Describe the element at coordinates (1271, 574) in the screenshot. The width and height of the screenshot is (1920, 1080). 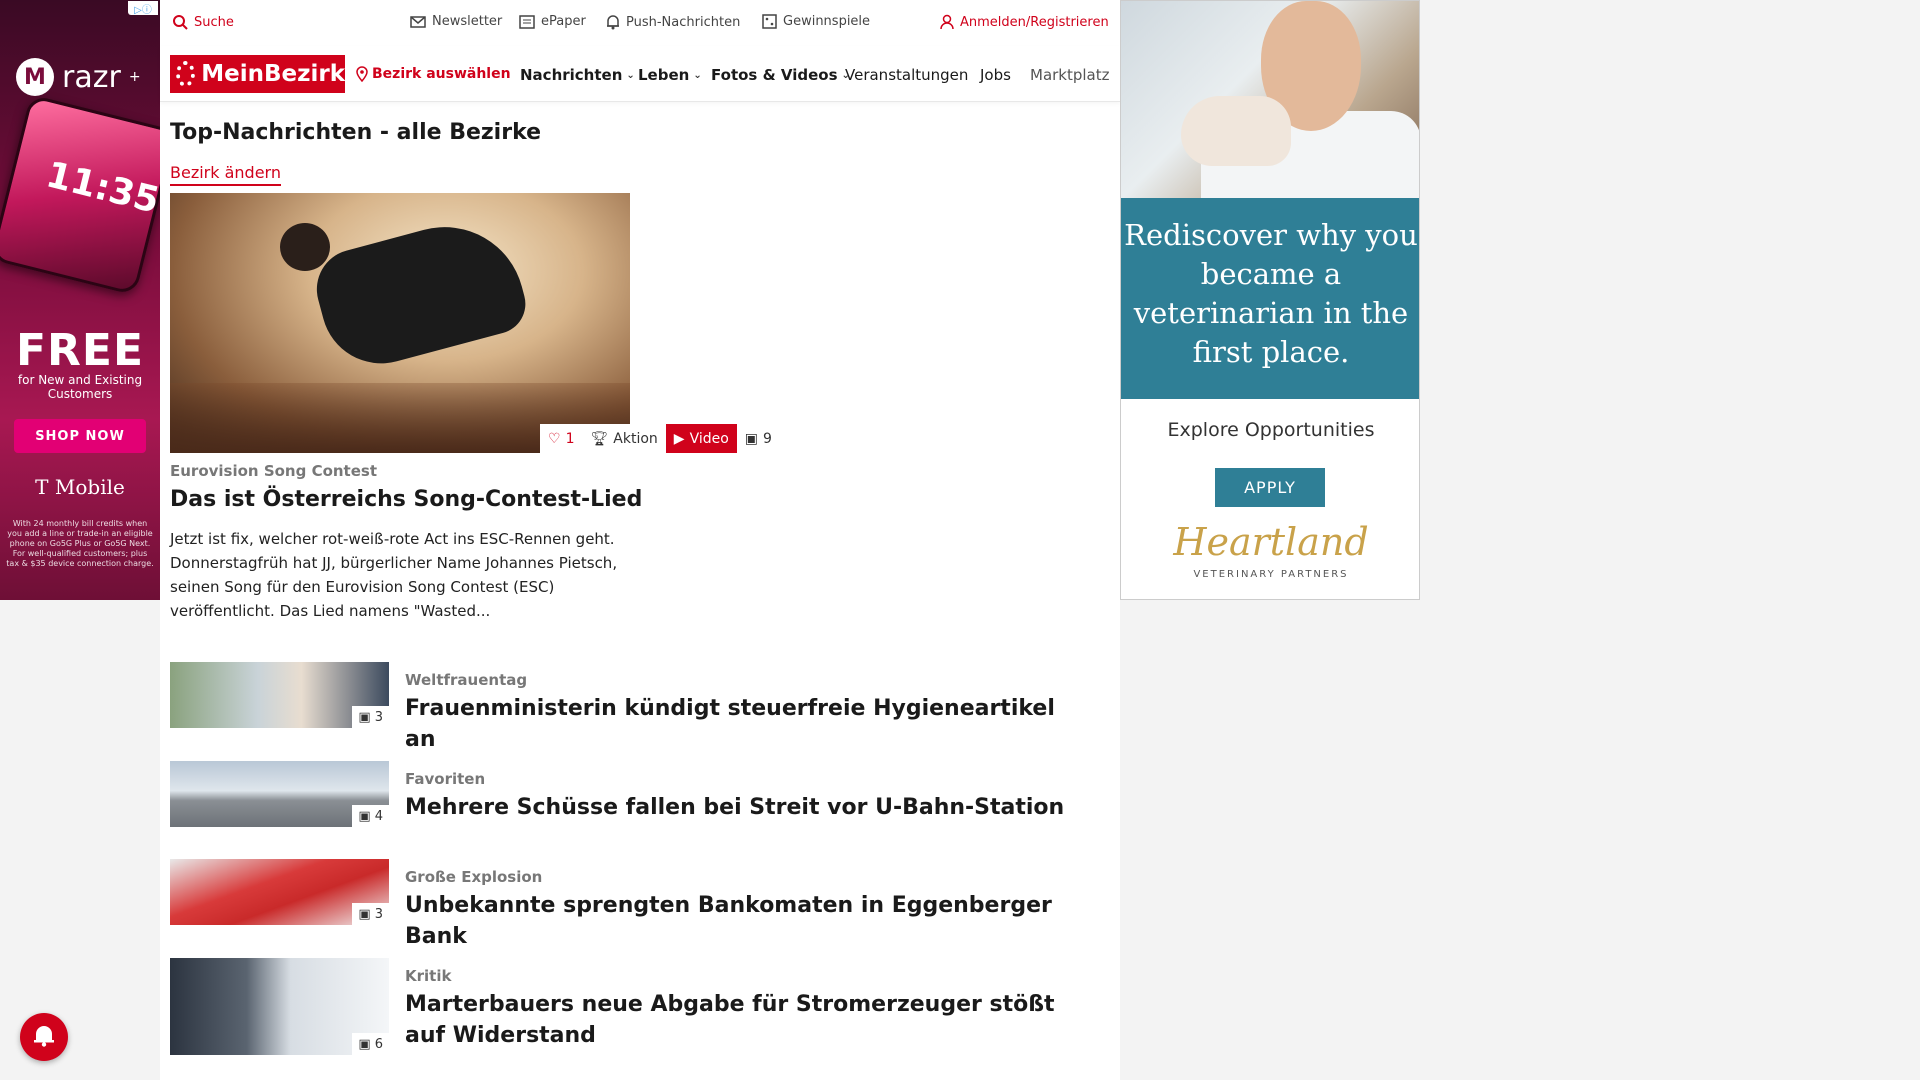
I see `ad-heartland-subtitle: VETERINARY PARTNERS` at that location.